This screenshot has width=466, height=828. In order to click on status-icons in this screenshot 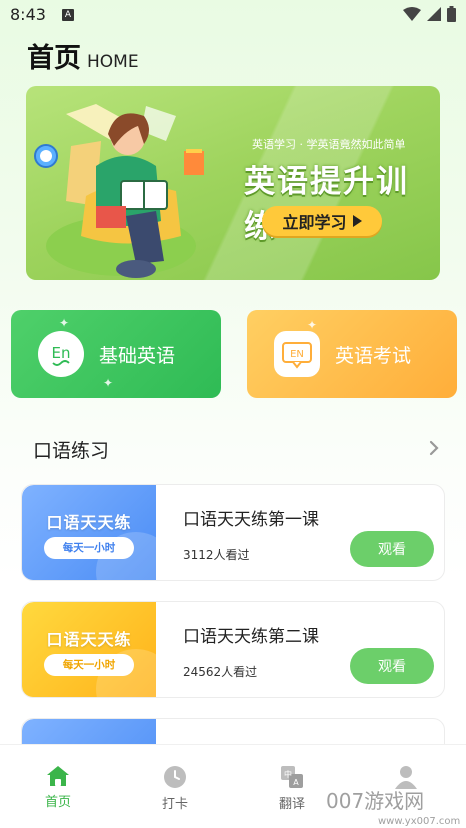, I will do `click(429, 14)`.